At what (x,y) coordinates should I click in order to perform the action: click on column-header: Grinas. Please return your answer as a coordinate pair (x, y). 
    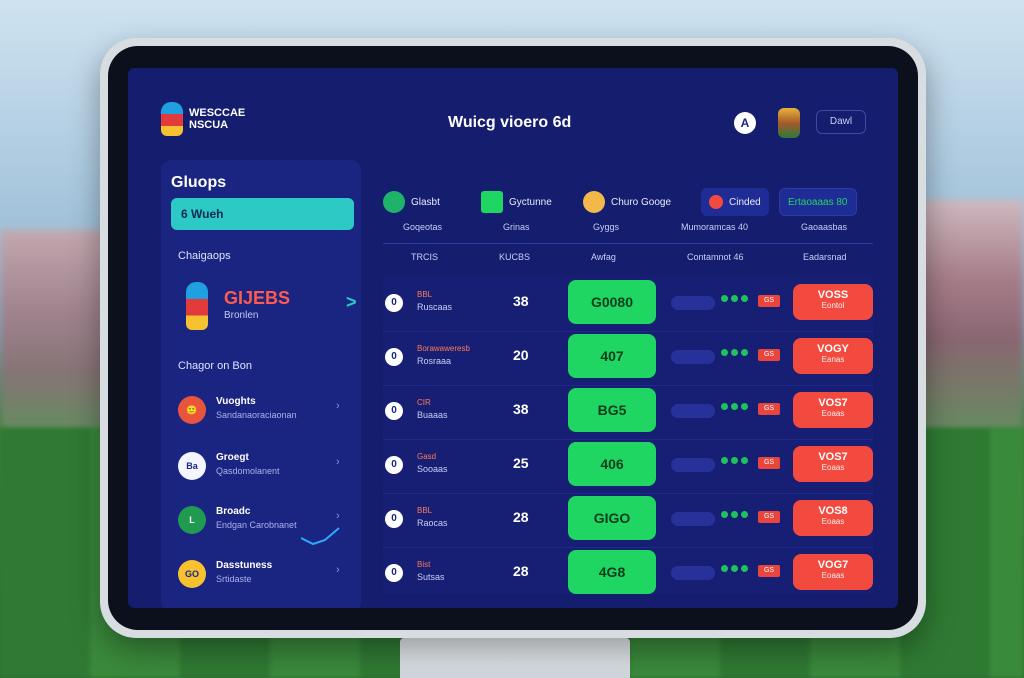
    Looking at the image, I should click on (516, 227).